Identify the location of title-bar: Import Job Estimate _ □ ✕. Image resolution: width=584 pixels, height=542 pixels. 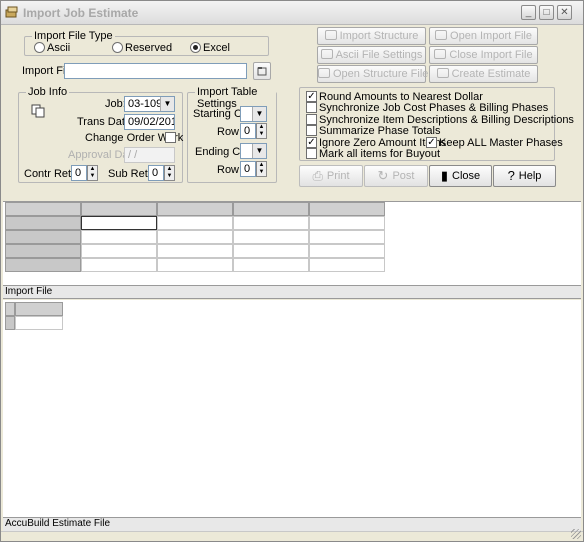
(292, 13).